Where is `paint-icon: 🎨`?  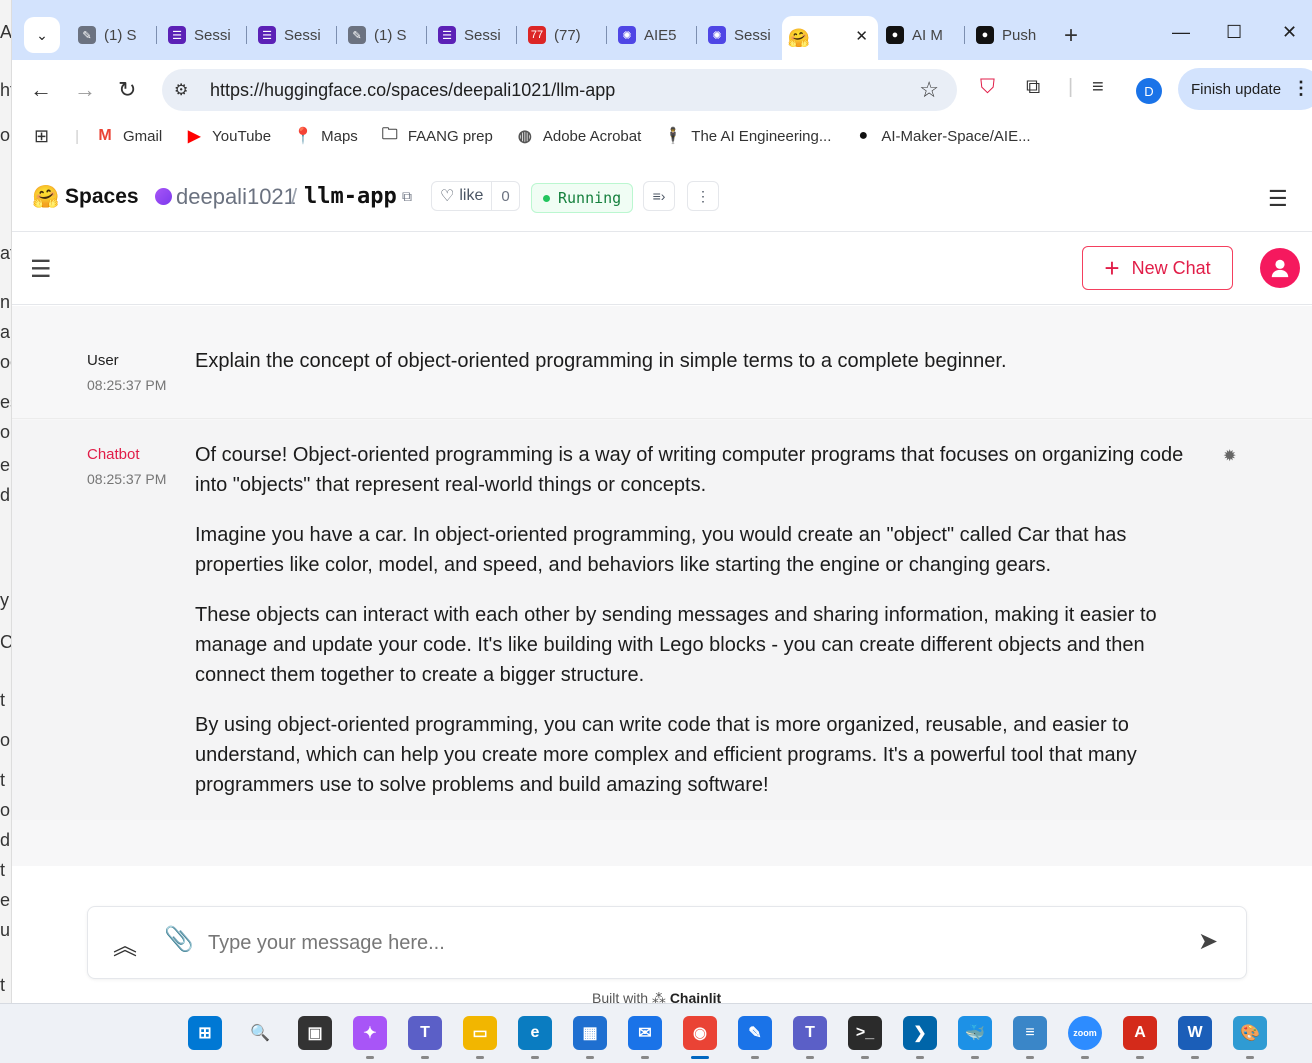
paint-icon: 🎨 is located at coordinates (1250, 1037).